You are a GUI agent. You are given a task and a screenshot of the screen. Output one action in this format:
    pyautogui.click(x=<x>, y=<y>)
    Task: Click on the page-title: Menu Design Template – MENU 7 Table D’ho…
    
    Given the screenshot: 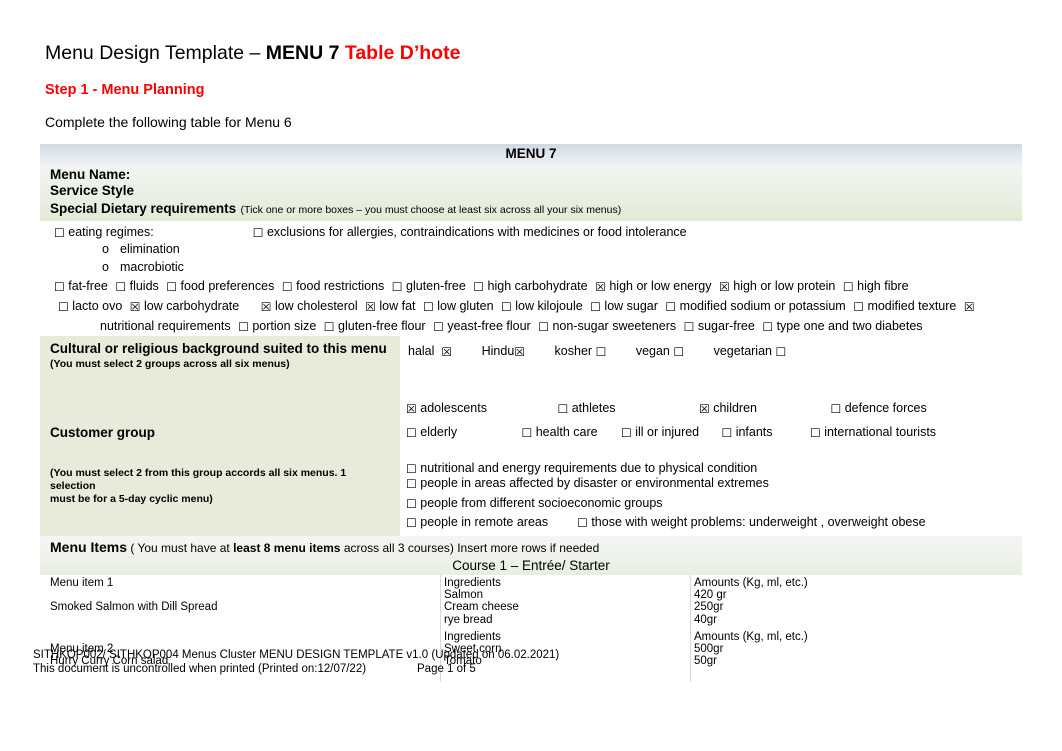 What is the action you would take?
    pyautogui.click(x=252, y=53)
    